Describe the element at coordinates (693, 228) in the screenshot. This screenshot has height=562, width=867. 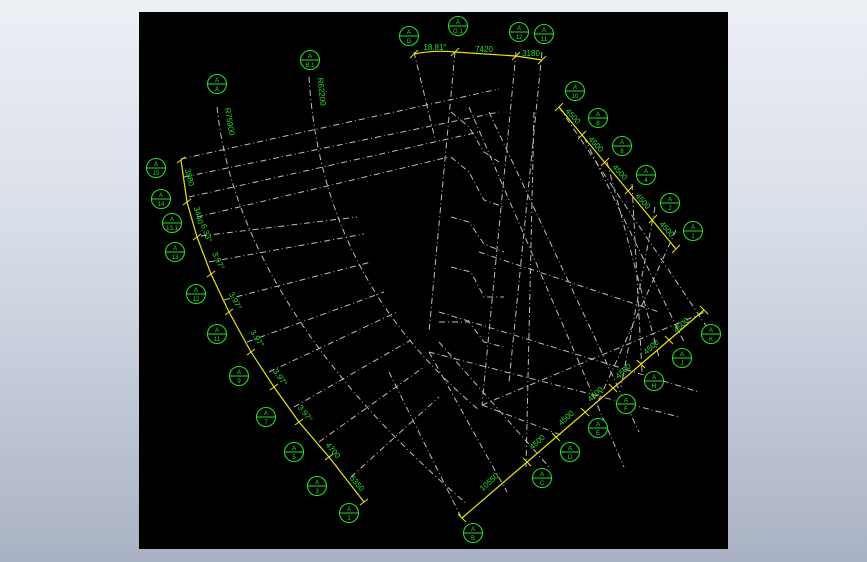
I see `bubble-A-1-right-top-label: A` at that location.